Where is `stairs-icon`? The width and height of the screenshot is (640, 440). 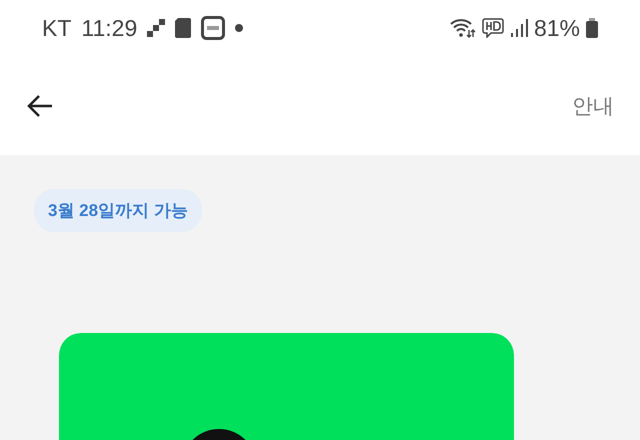
stairs-icon is located at coordinates (156, 28).